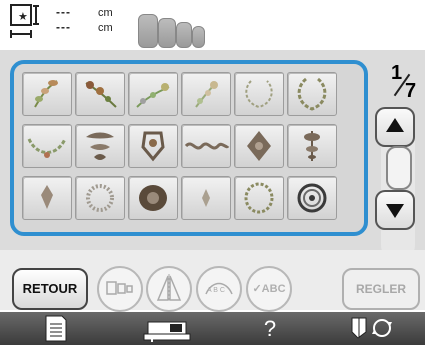  What do you see at coordinates (397, 73) in the screenshot?
I see `page-current: 1` at bounding box center [397, 73].